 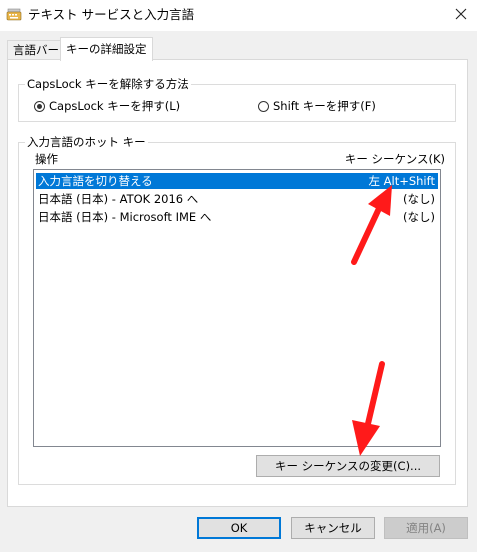 I want to click on list-item-action: 日本語 (日本) - ATOK 2016 へ, so click(x=118, y=199).